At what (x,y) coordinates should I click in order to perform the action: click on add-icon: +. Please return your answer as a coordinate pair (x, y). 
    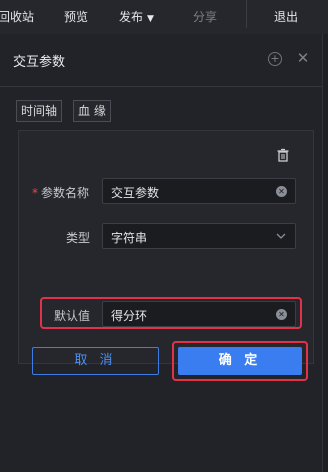
    Looking at the image, I should click on (275, 59).